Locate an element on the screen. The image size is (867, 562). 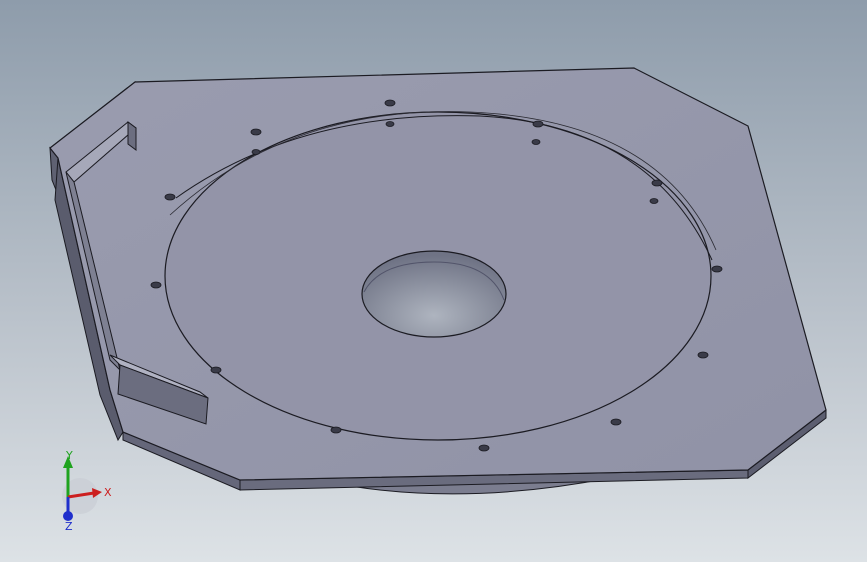
triad-y-label: Y is located at coordinates (69, 455).